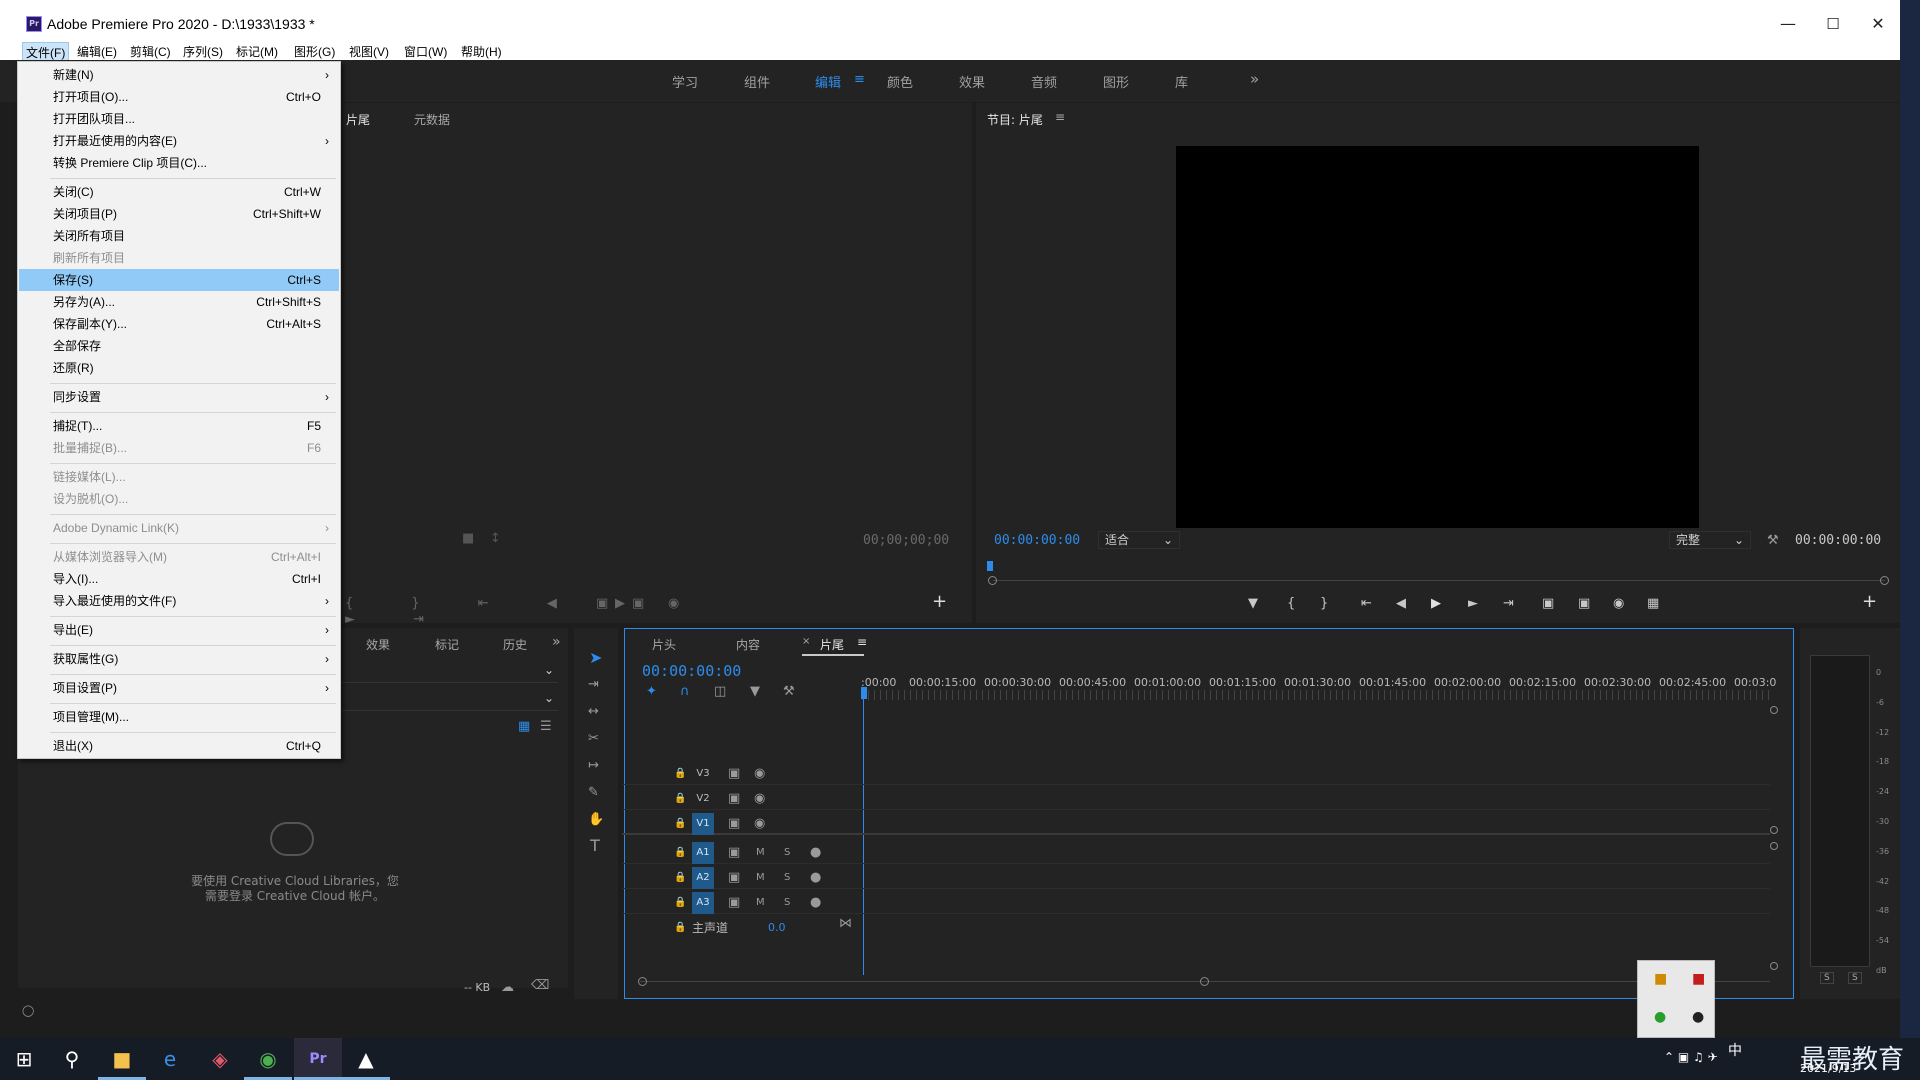 This screenshot has width=1920, height=1080. I want to click on tab-source-clip: 片尾, so click(358, 119).